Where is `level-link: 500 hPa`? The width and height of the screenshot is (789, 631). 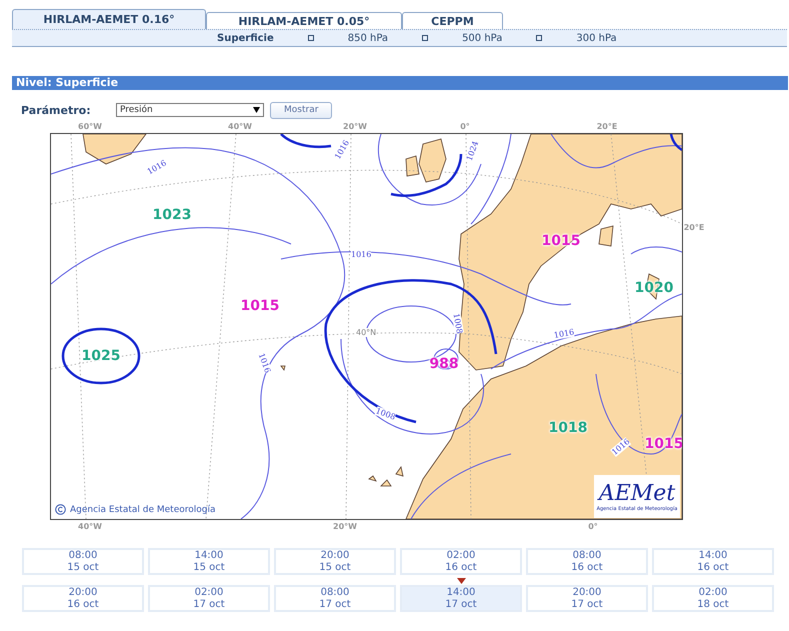
level-link: 500 hPa is located at coordinates (482, 38).